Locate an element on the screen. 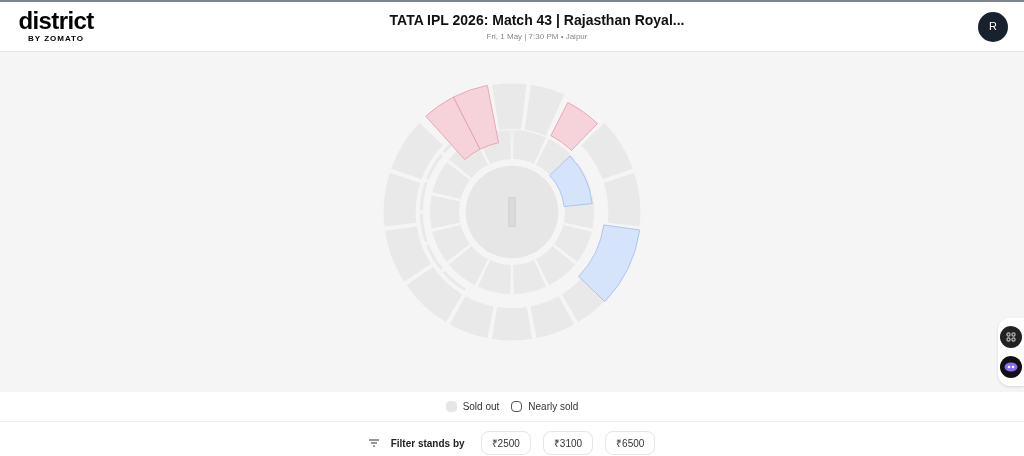 The image size is (1024, 456). grid-menu-button is located at coordinates (1011, 337).